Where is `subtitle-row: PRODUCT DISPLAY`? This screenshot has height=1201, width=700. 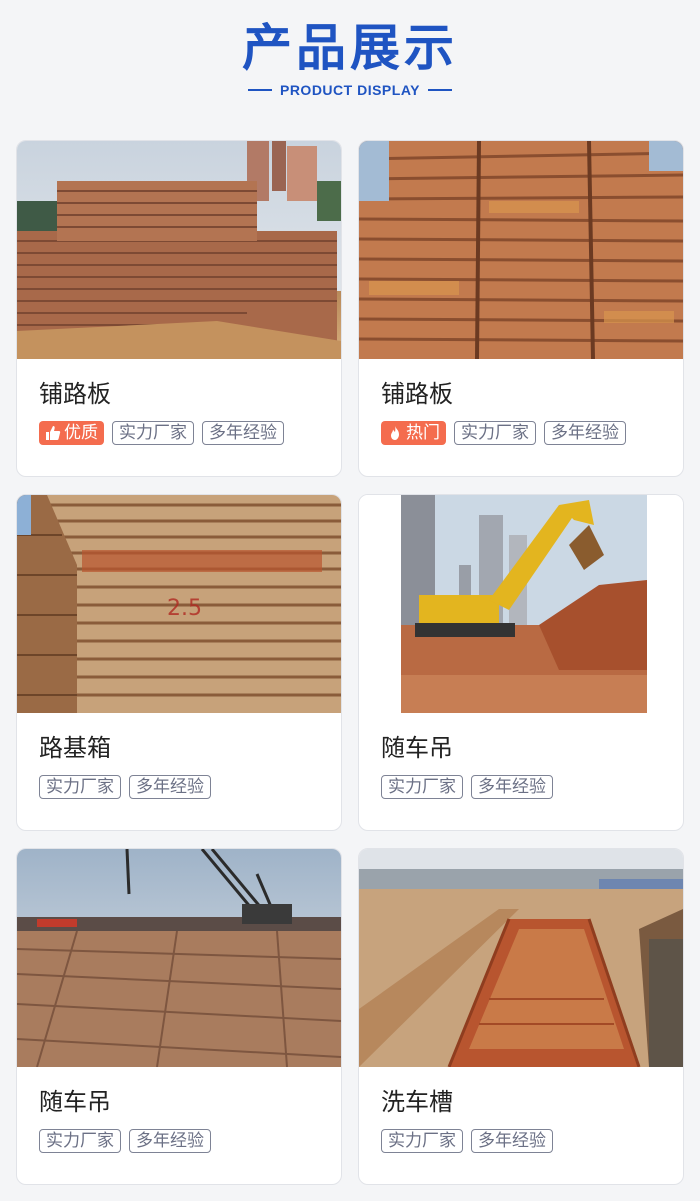
subtitle-row: PRODUCT DISPLAY is located at coordinates (350, 90).